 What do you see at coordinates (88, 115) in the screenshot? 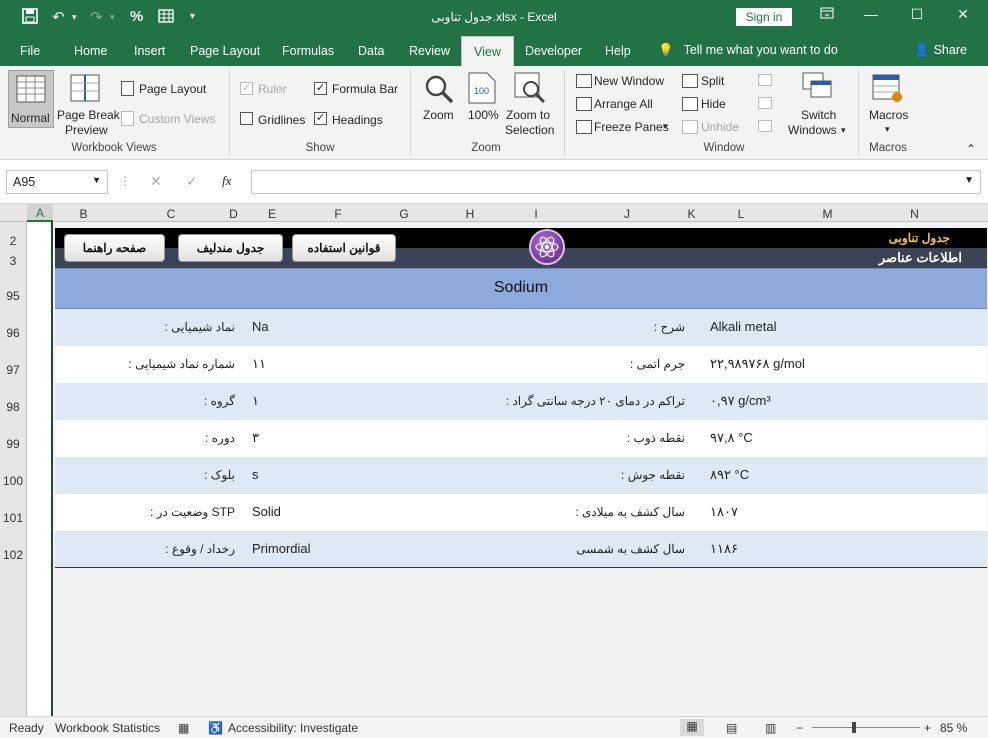
I see `page-break-preview-label: Page Break` at bounding box center [88, 115].